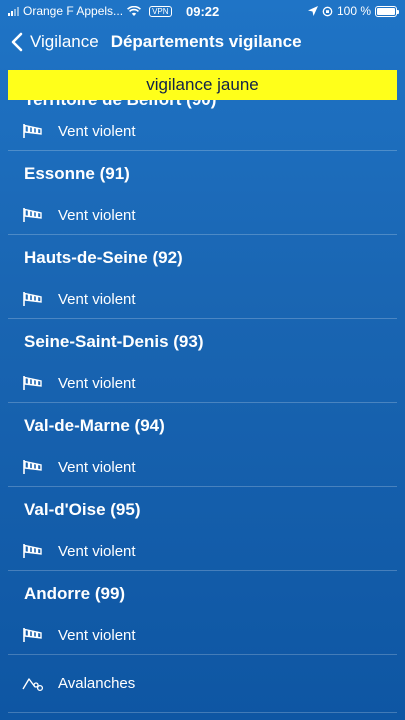  Describe the element at coordinates (75, 593) in the screenshot. I see `department-name: Andorre (99)` at that location.